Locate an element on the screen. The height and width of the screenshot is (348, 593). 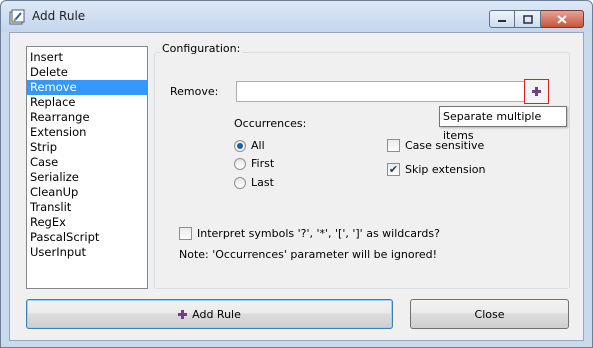
close-button-label: Close is located at coordinates (489, 314).